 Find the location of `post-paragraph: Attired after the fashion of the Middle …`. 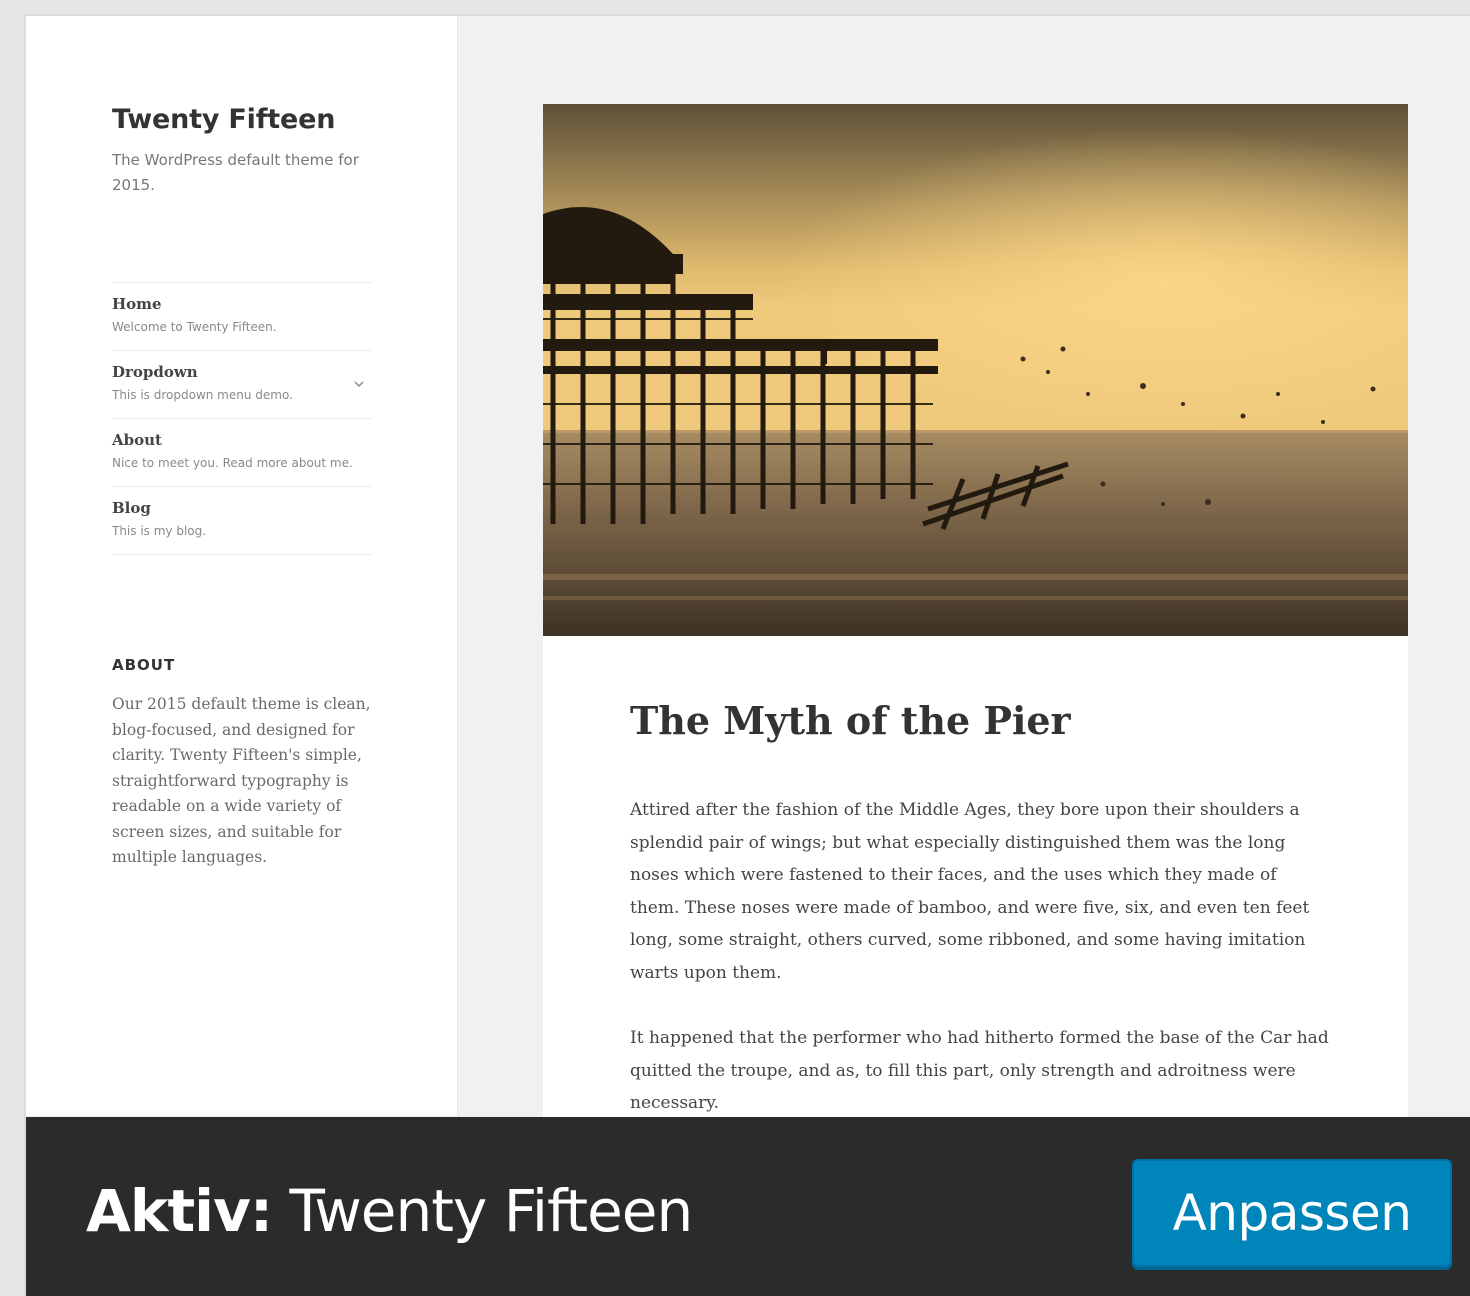

post-paragraph: Attired after the fashion of the Middle … is located at coordinates (970, 891).